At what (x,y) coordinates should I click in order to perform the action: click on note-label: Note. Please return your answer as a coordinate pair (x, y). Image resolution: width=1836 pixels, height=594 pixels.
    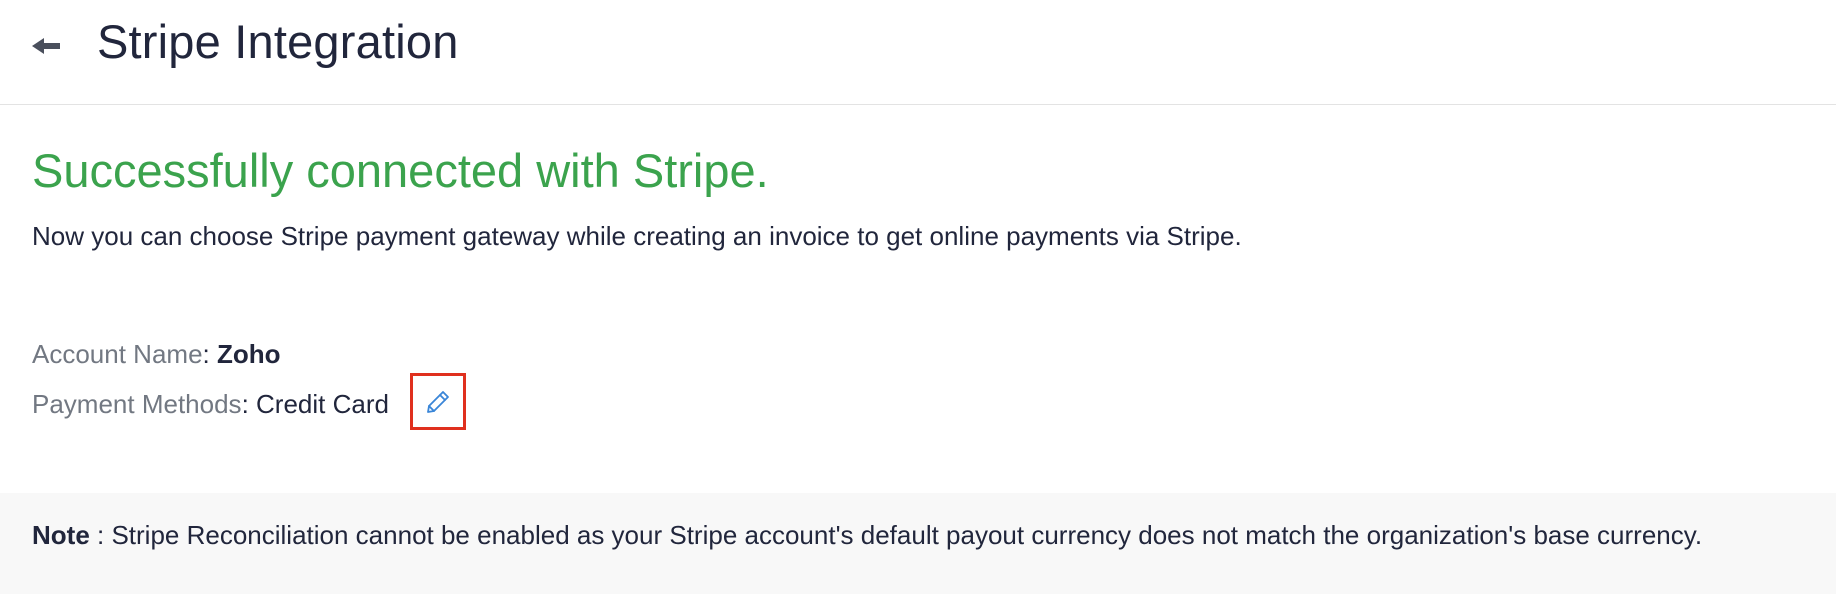
    Looking at the image, I should click on (61, 535).